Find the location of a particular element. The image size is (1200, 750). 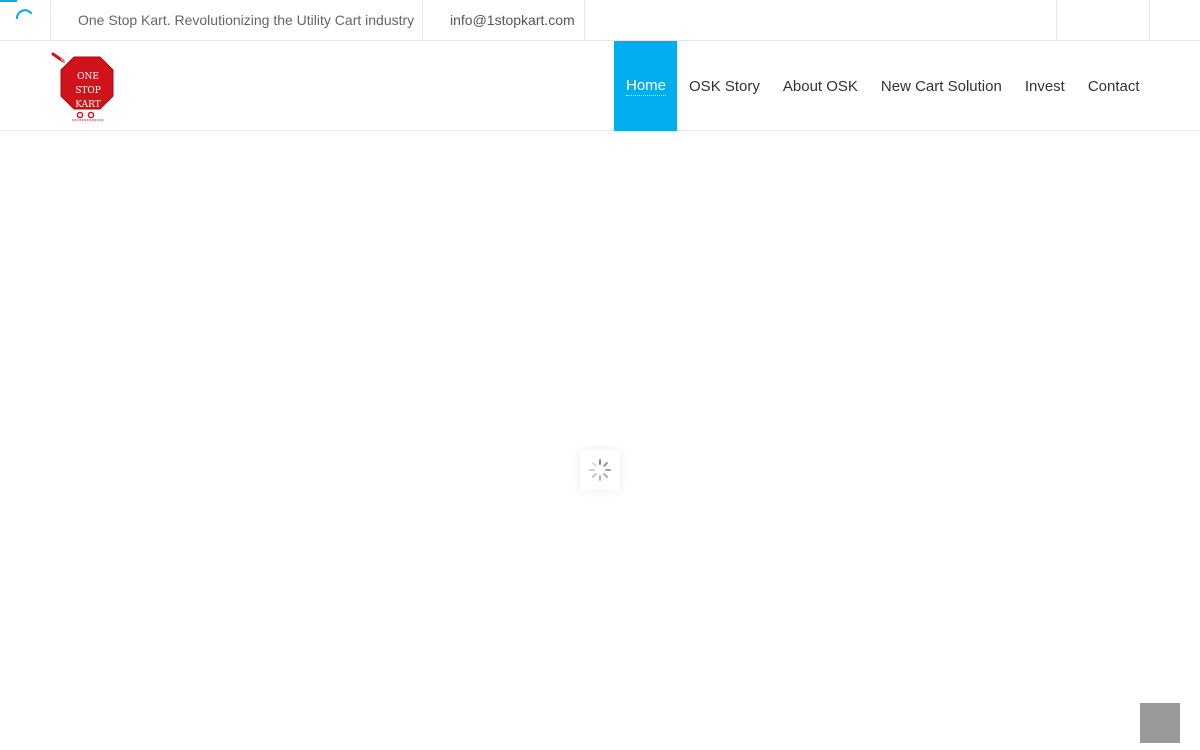

nav-item-contact: Contact is located at coordinates (1113, 86).